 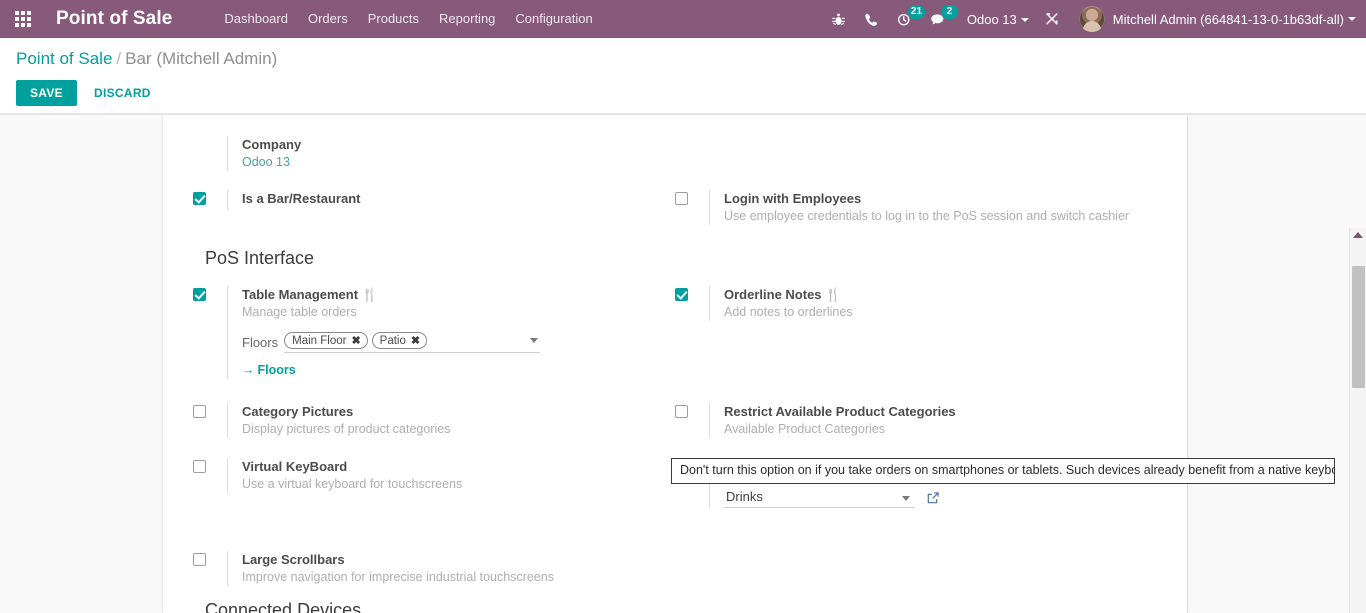 I want to click on restrict-categories-checkbox, so click(x=681, y=411).